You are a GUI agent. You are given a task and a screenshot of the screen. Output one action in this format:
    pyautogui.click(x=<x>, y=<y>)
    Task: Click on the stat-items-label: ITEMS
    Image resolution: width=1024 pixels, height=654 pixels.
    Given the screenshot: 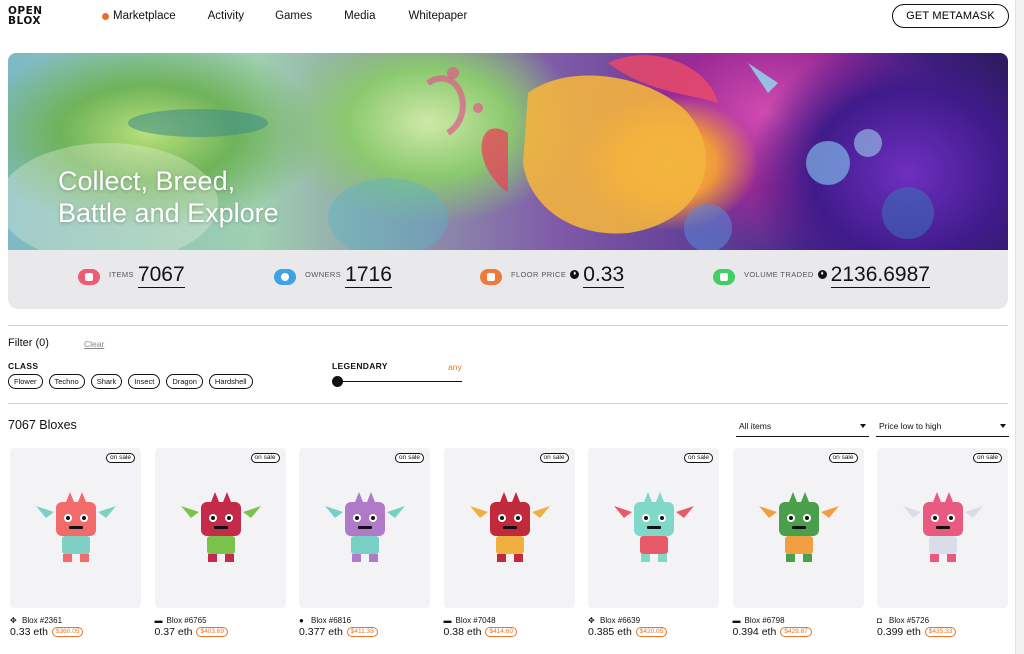 What is the action you would take?
    pyautogui.click(x=121, y=274)
    